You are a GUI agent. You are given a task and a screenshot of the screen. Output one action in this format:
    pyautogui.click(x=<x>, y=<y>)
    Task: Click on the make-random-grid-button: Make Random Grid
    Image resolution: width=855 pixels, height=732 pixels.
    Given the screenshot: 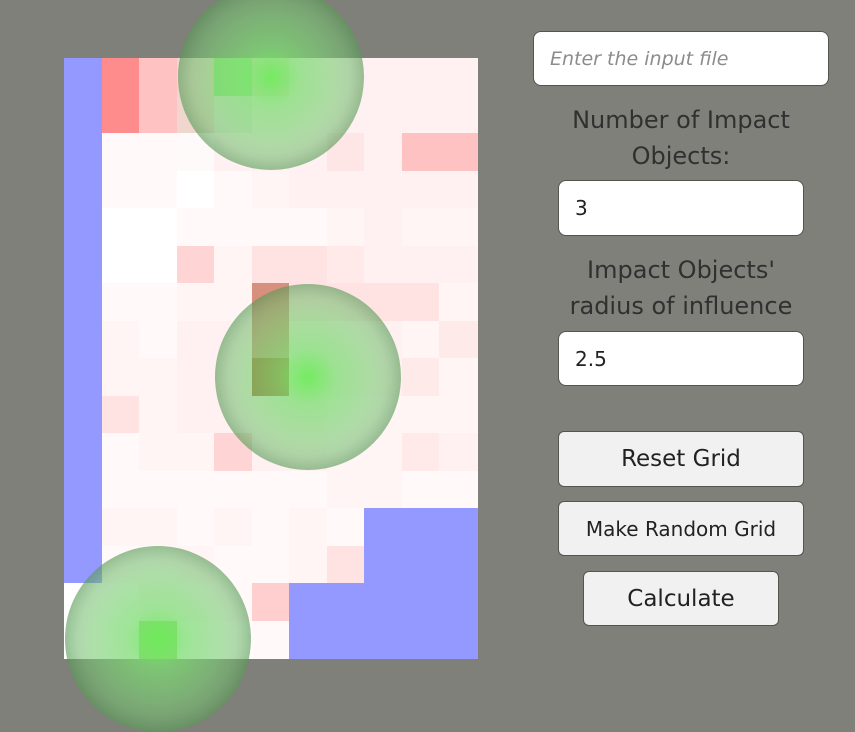 What is the action you would take?
    pyautogui.click(x=681, y=528)
    